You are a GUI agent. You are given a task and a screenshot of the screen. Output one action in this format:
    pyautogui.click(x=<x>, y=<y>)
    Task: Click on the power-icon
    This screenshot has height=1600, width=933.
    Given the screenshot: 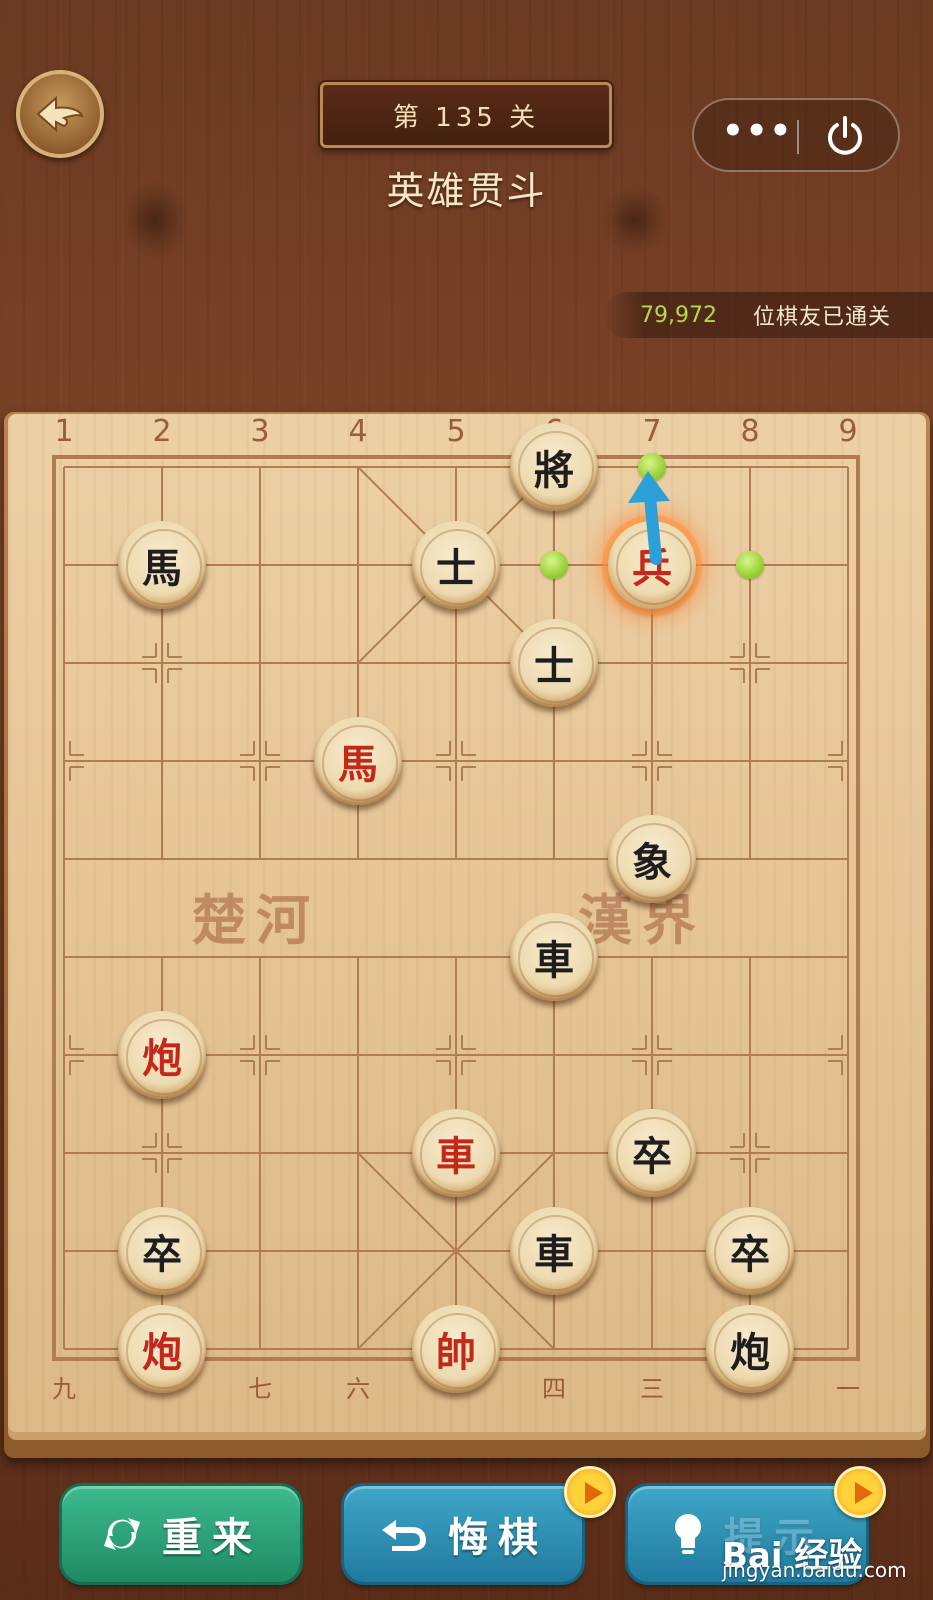 What is the action you would take?
    pyautogui.click(x=845, y=135)
    